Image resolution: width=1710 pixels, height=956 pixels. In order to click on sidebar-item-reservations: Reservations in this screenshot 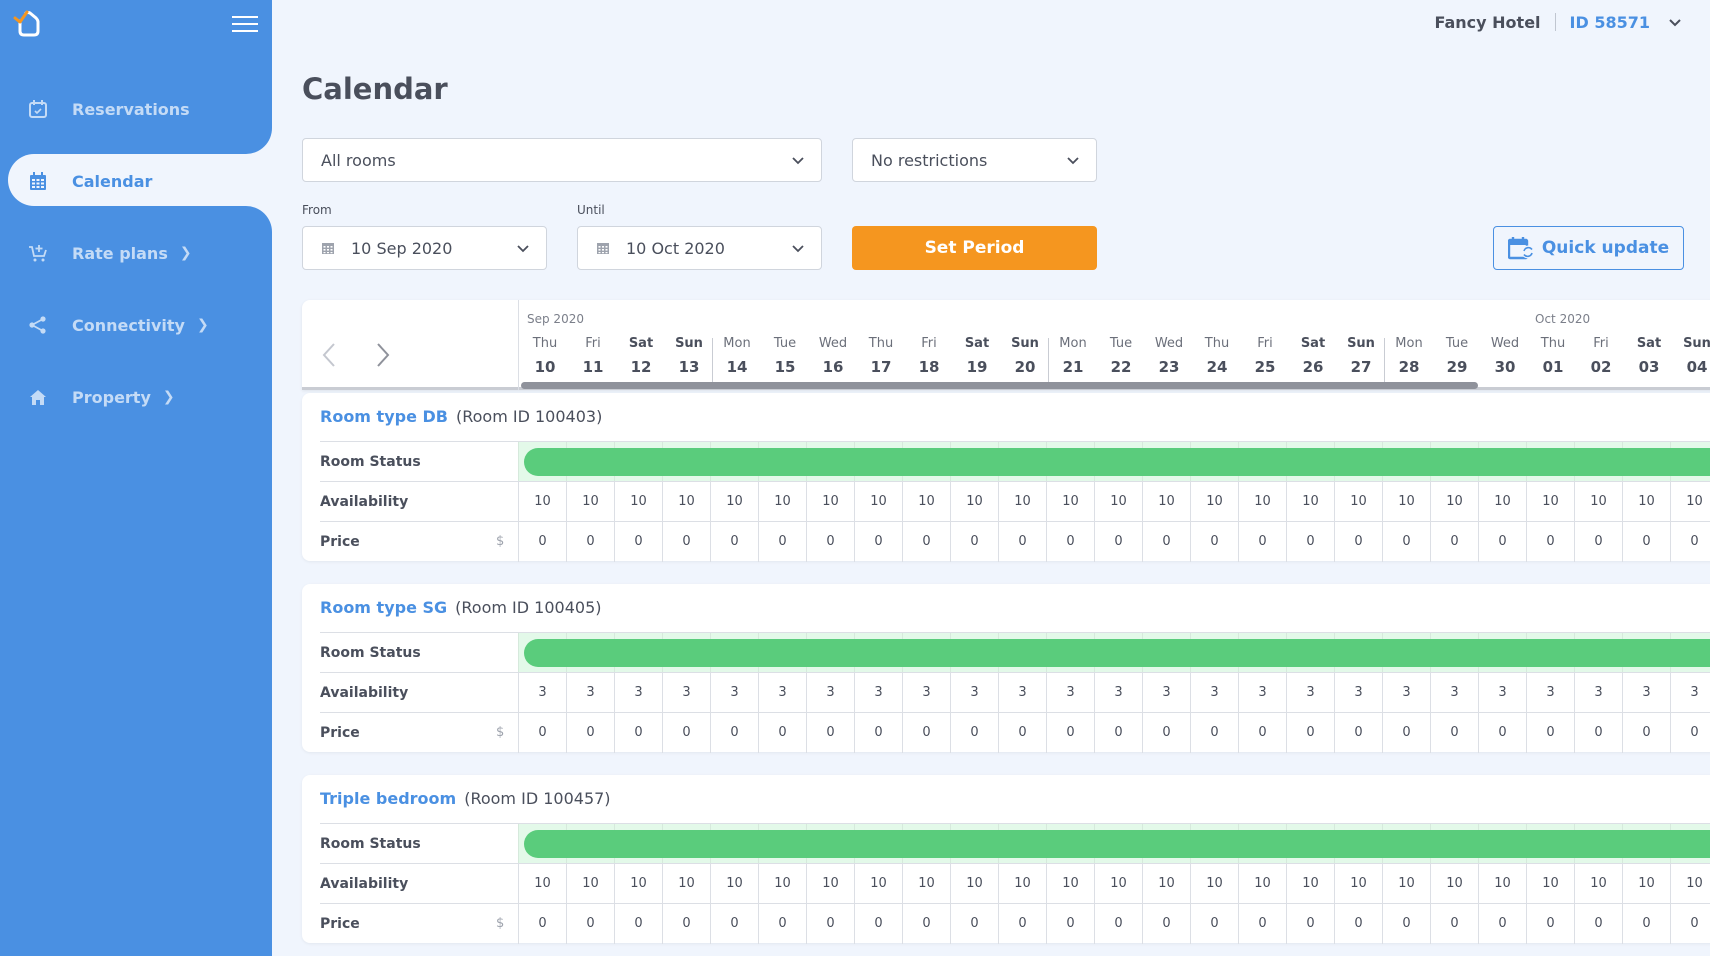, I will do `click(140, 109)`.